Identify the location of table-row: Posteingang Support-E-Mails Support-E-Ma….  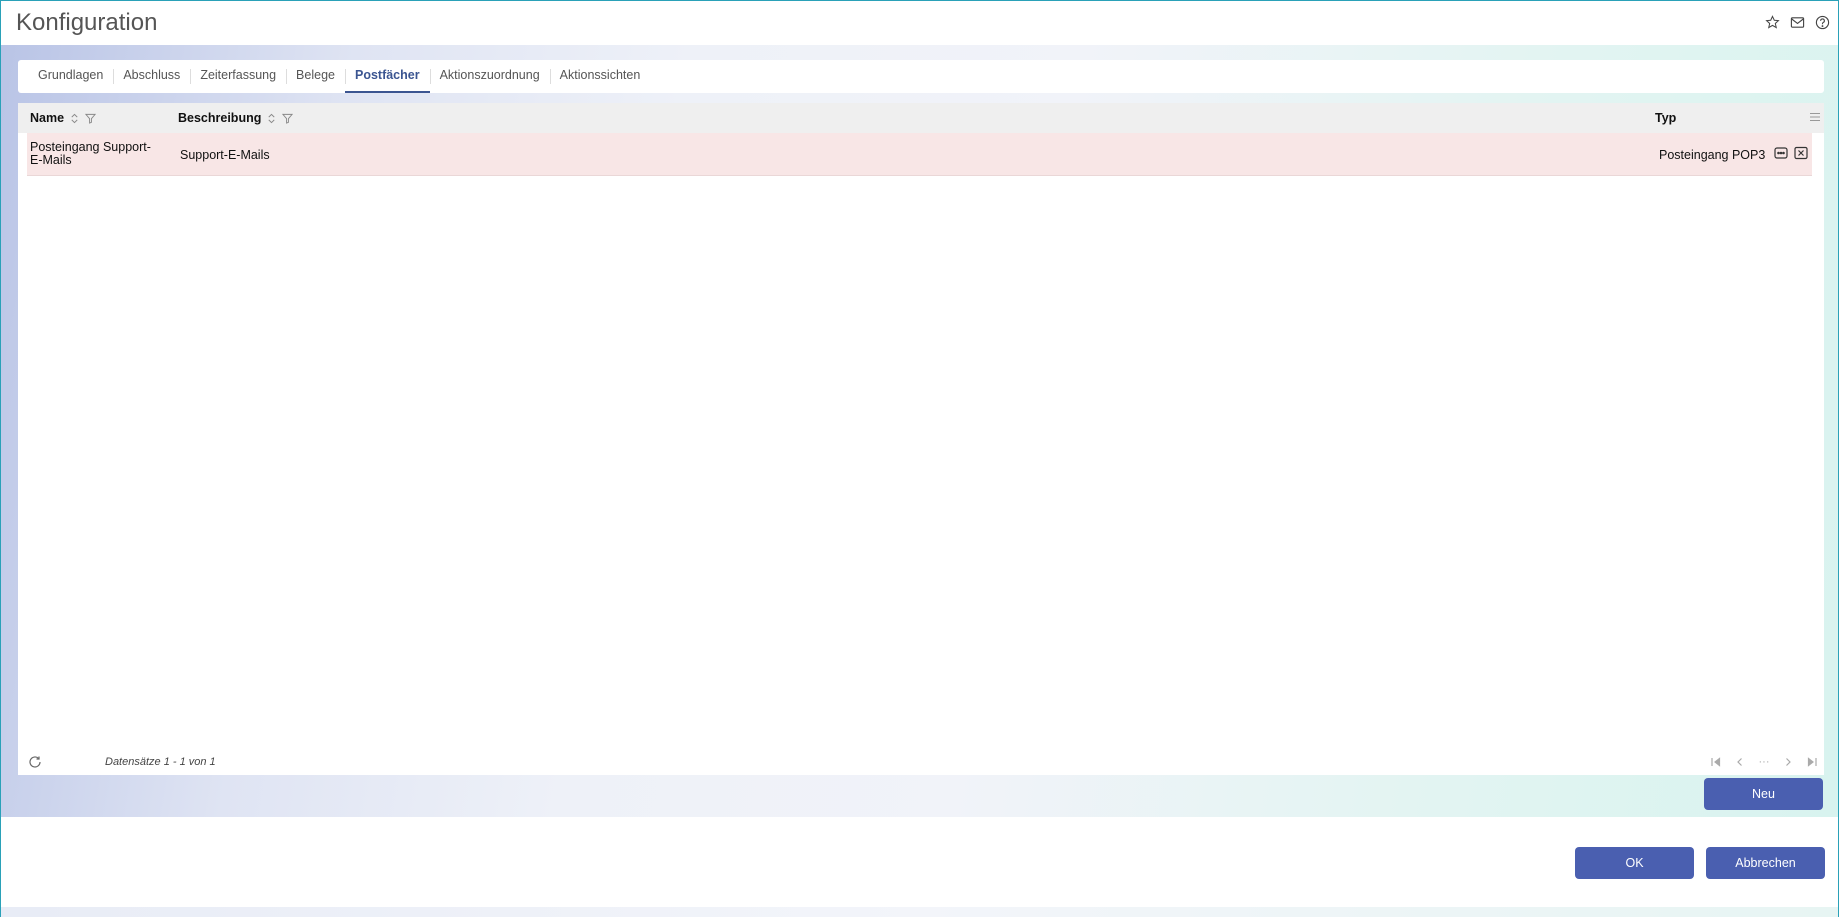
(919, 154).